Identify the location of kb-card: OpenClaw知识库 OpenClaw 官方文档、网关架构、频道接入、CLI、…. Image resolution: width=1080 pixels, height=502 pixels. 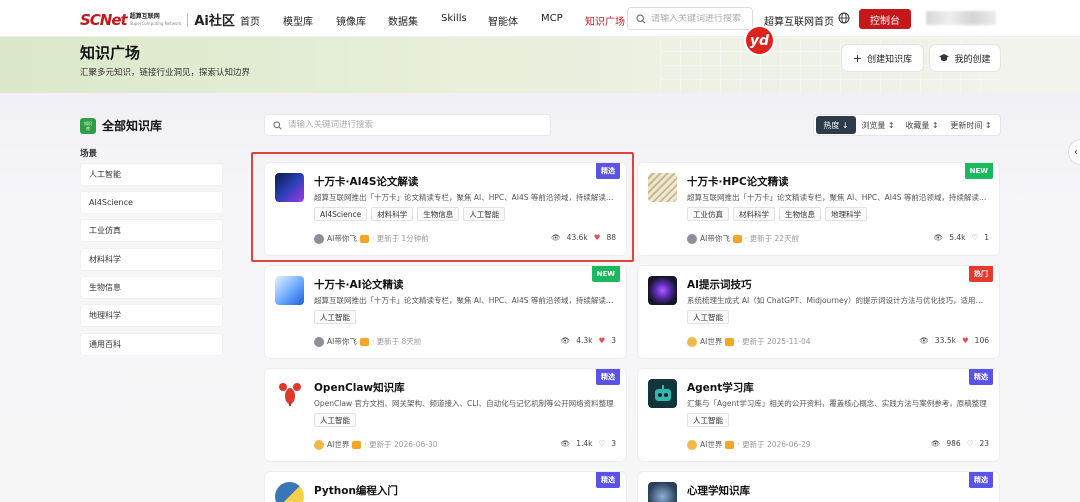
(445, 415).